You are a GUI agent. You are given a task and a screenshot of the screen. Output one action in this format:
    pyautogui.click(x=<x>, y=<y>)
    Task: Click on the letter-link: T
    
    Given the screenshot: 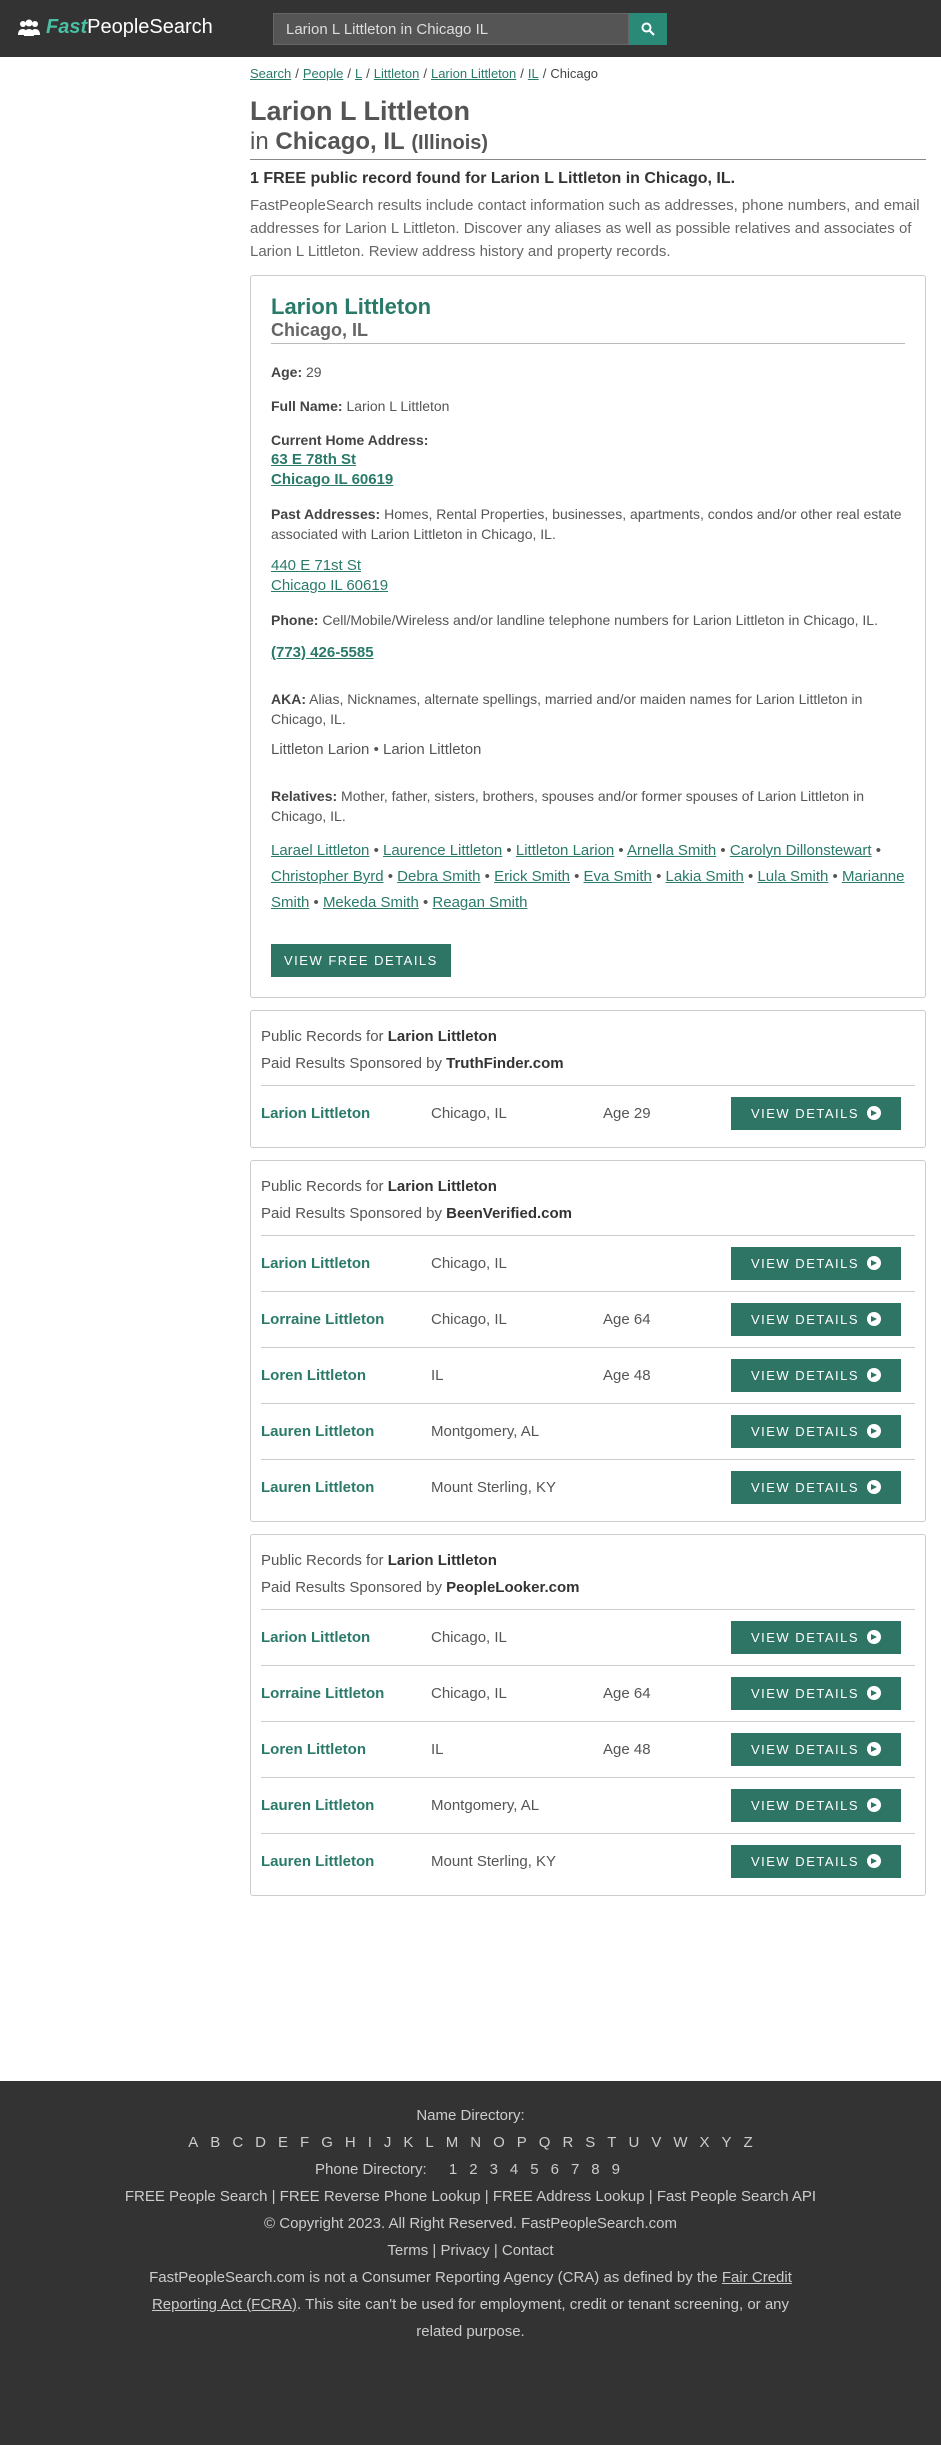 What is the action you would take?
    pyautogui.click(x=611, y=2142)
    